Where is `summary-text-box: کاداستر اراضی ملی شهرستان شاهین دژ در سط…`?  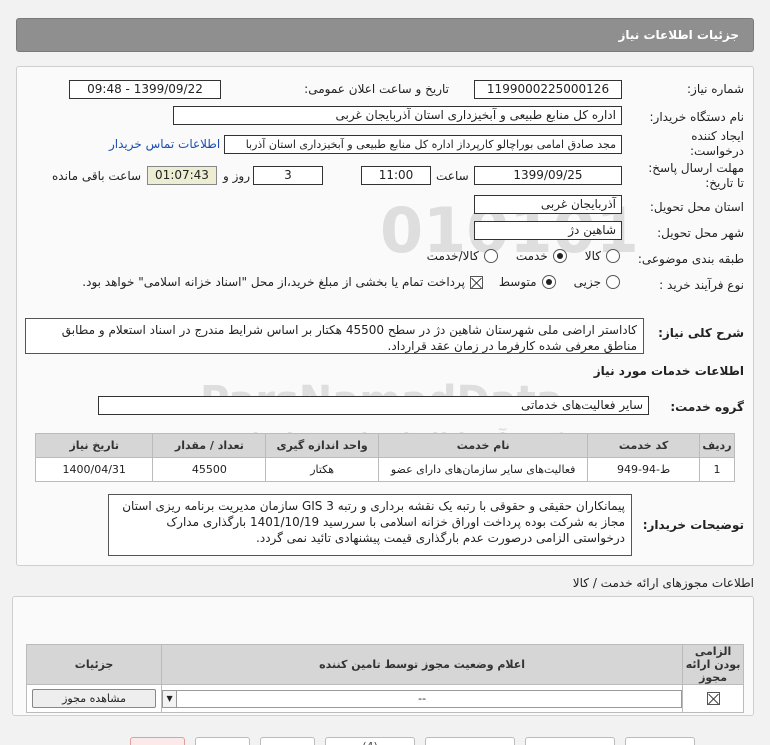 summary-text-box: کاداستر اراضی ملی شهرستان شاهین دژ در سط… is located at coordinates (334, 336).